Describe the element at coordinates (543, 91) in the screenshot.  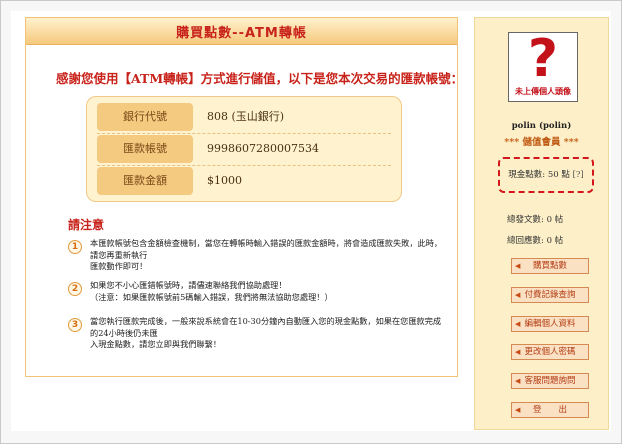
I see `avatar-caption: 未上傳個人頭像` at that location.